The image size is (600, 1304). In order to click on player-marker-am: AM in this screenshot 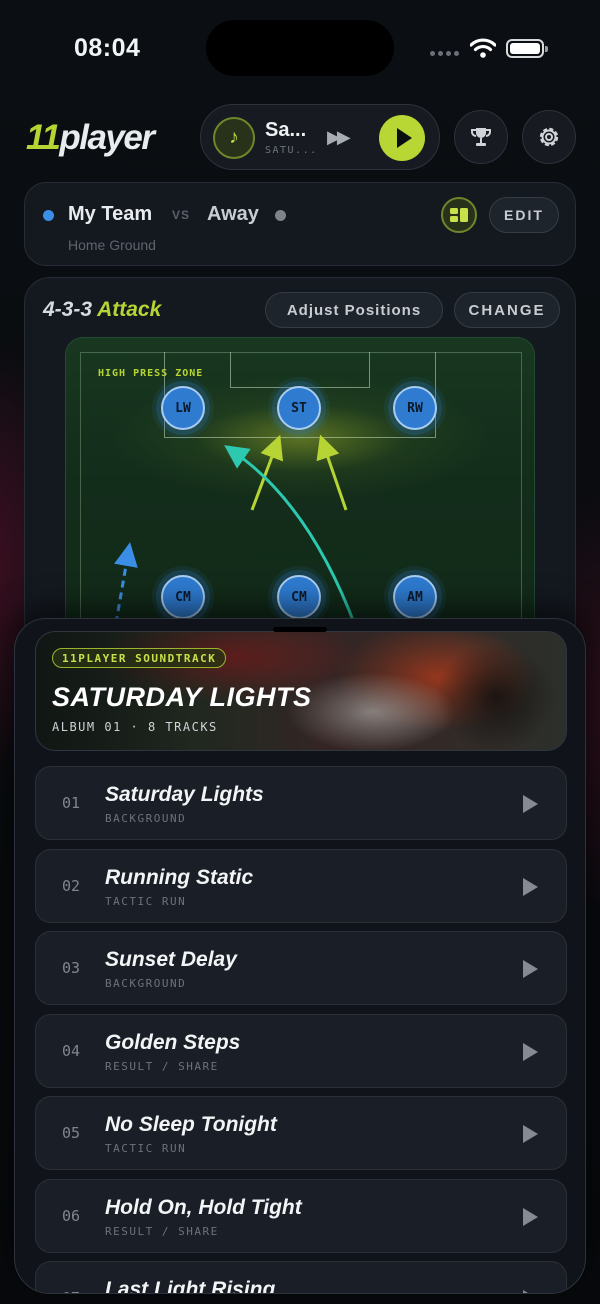, I will do `click(415, 597)`.